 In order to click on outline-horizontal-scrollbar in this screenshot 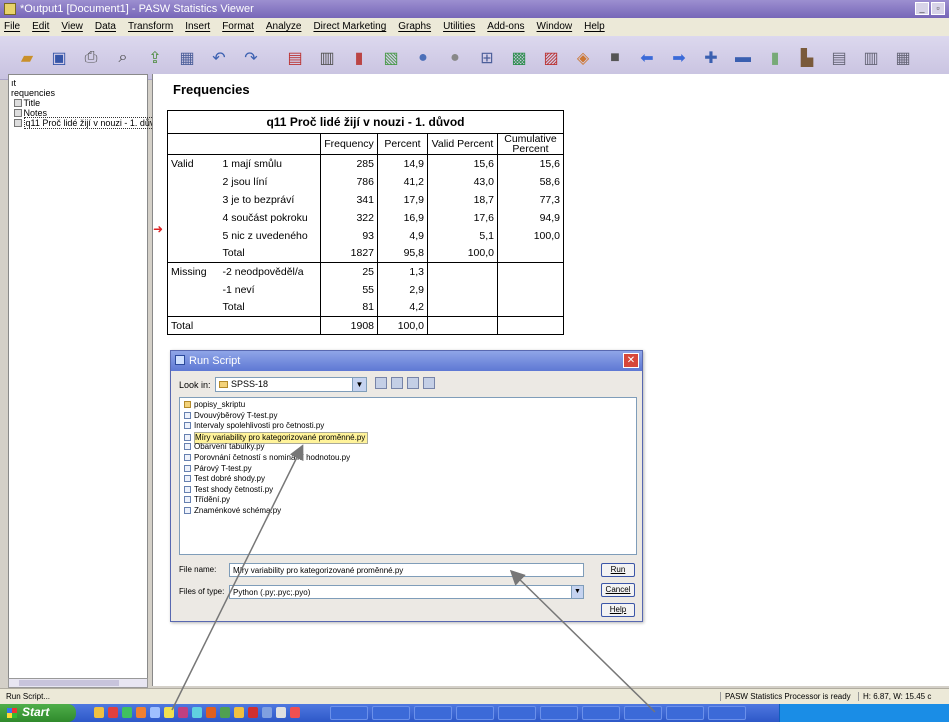, I will do `click(78, 683)`.